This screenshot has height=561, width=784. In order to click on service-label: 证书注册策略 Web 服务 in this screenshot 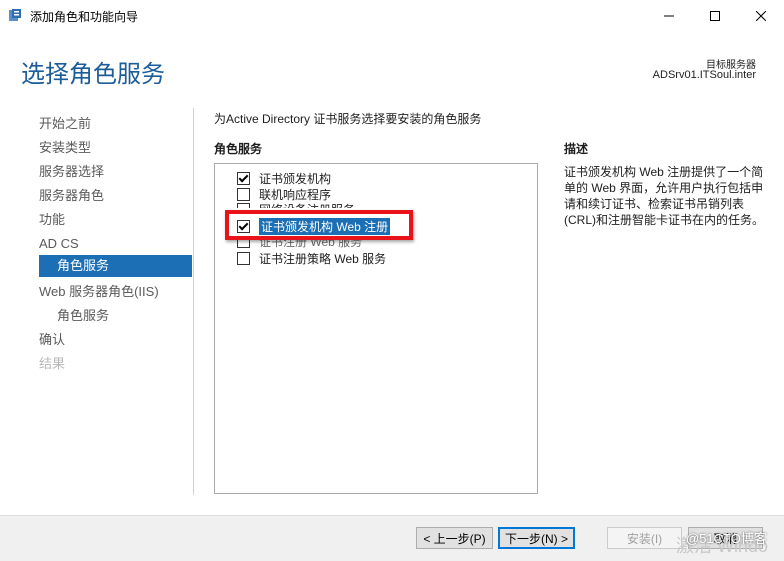, I will do `click(323, 258)`.